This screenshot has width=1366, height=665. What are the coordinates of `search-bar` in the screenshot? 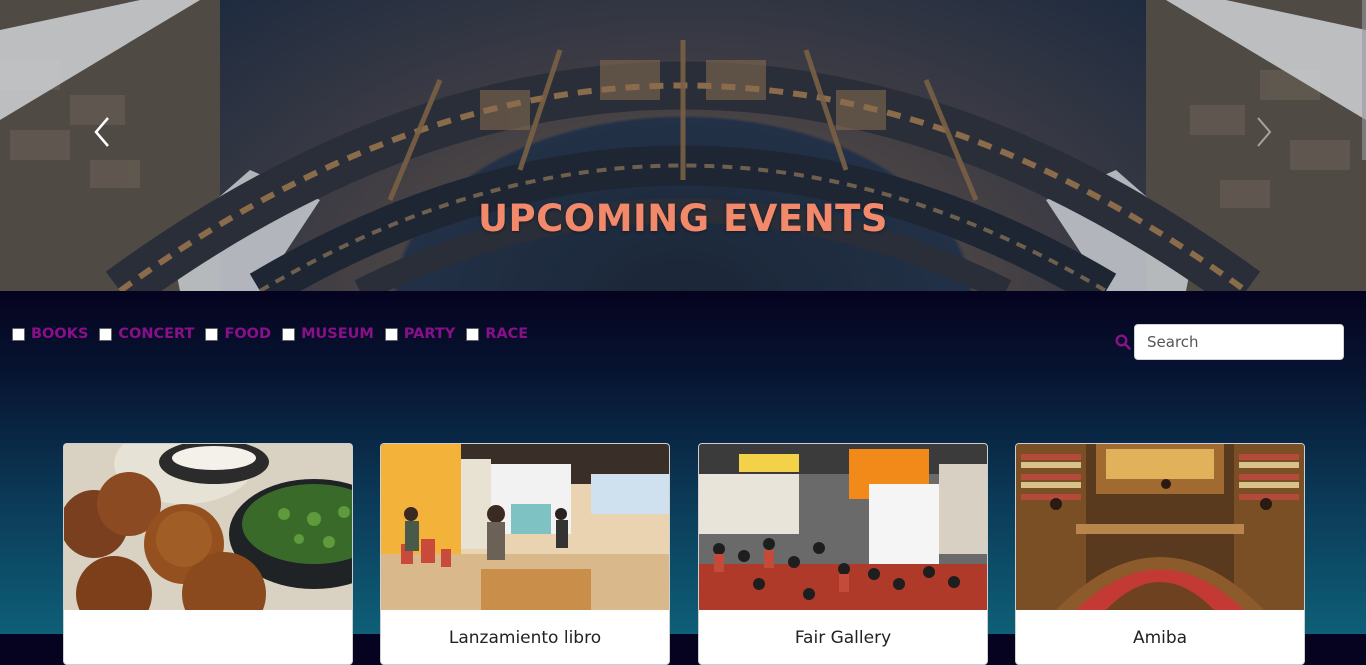 It's located at (1229, 342).